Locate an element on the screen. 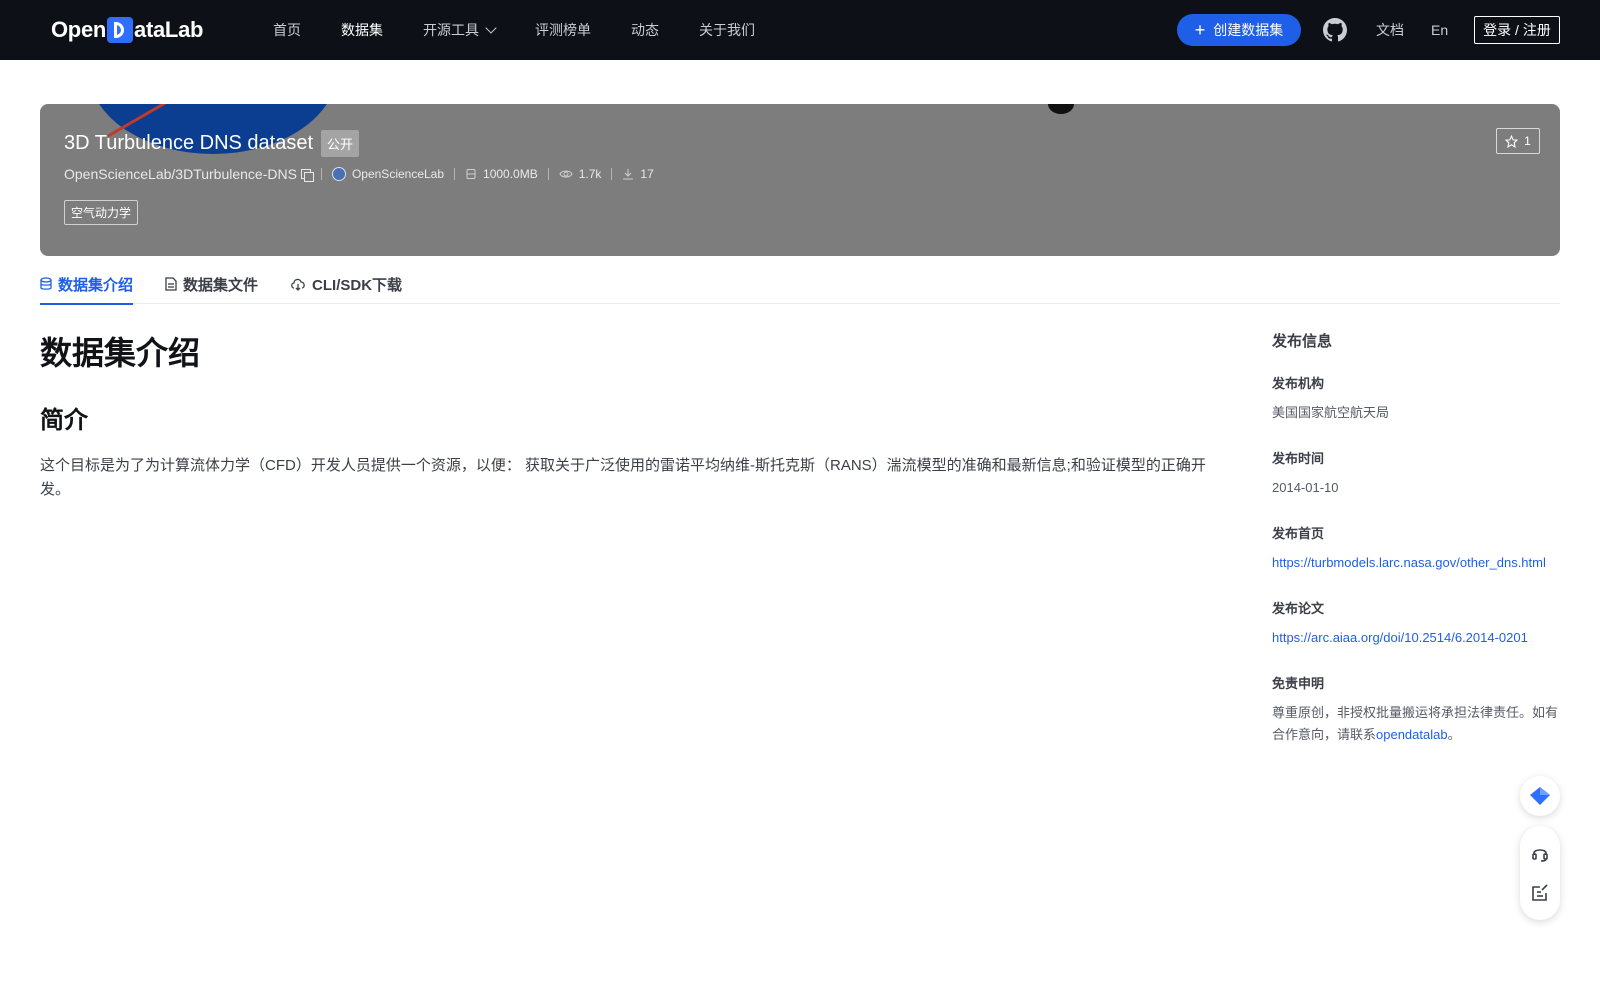  size-info: 1000.0MB is located at coordinates (501, 174).